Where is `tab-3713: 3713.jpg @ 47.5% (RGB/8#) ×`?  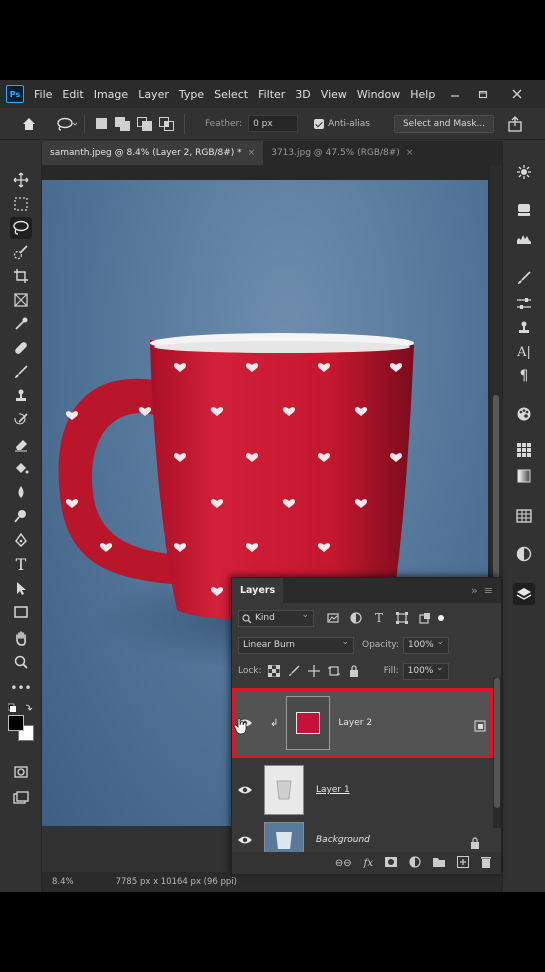 tab-3713: 3713.jpg @ 47.5% (RGB/8#) × is located at coordinates (342, 153).